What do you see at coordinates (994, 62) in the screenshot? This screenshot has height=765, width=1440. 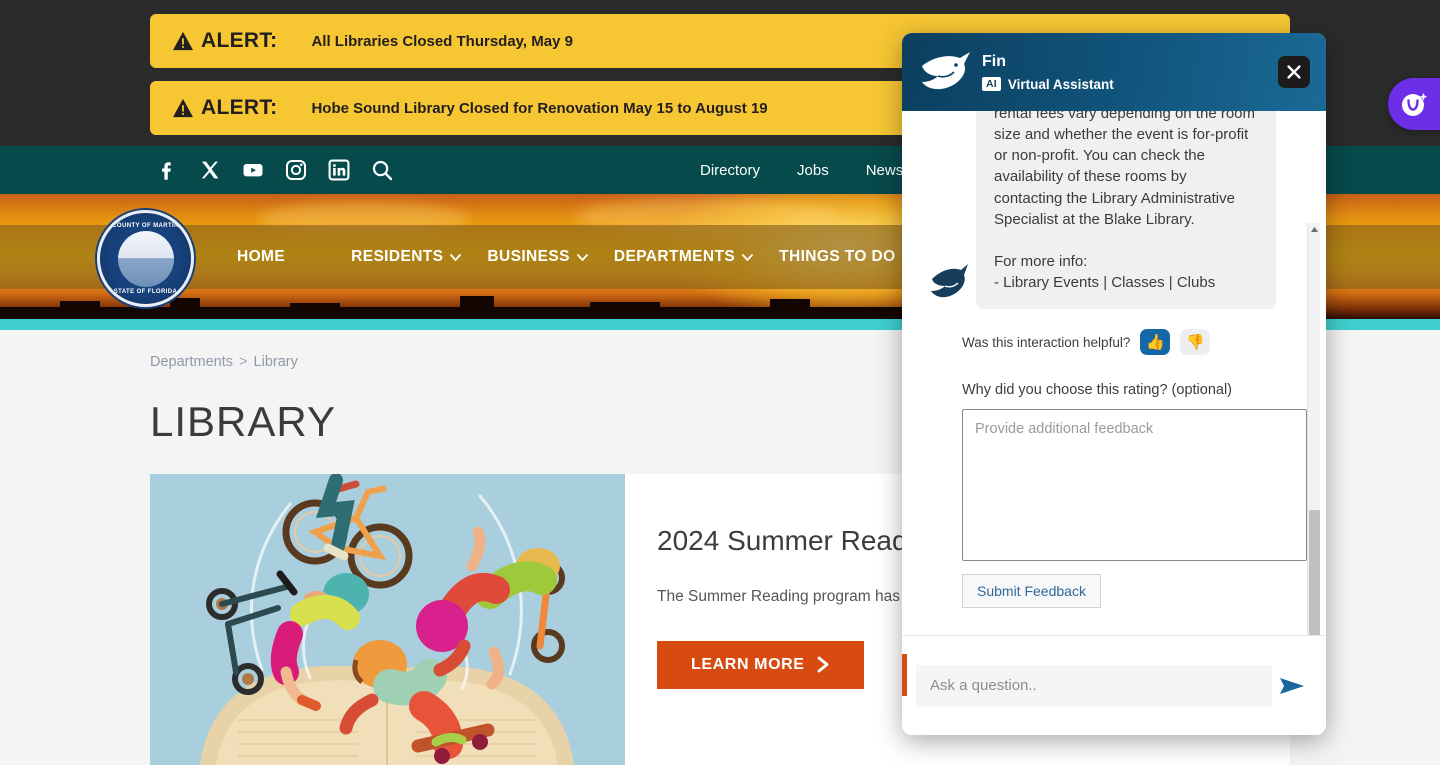 I see `chat-assistant-name: Fin` at bounding box center [994, 62].